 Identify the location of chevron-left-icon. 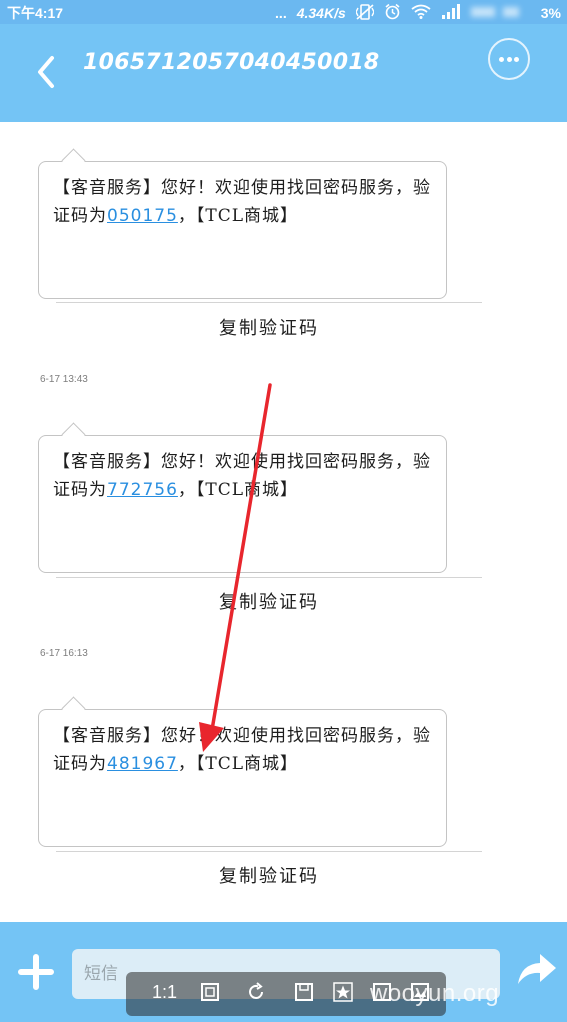
(46, 72).